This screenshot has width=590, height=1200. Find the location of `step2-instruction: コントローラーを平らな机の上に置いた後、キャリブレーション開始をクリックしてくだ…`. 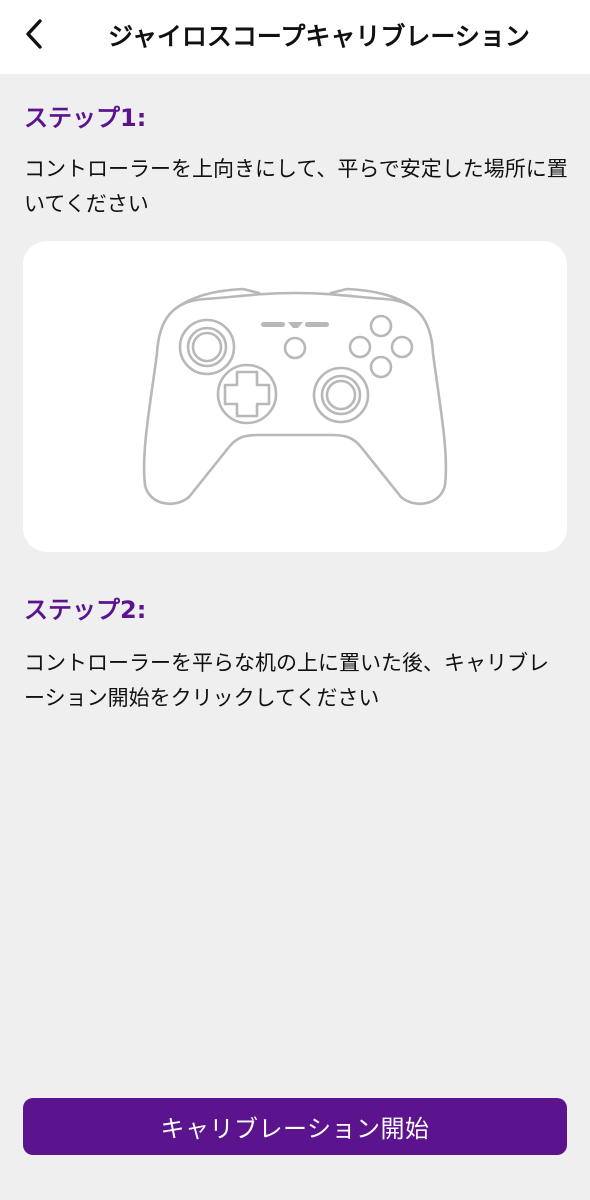

step2-instruction: コントローラーを平らな机の上に置いた後、キャリブレーション開始をクリックしてくだ… is located at coordinates (286, 680).